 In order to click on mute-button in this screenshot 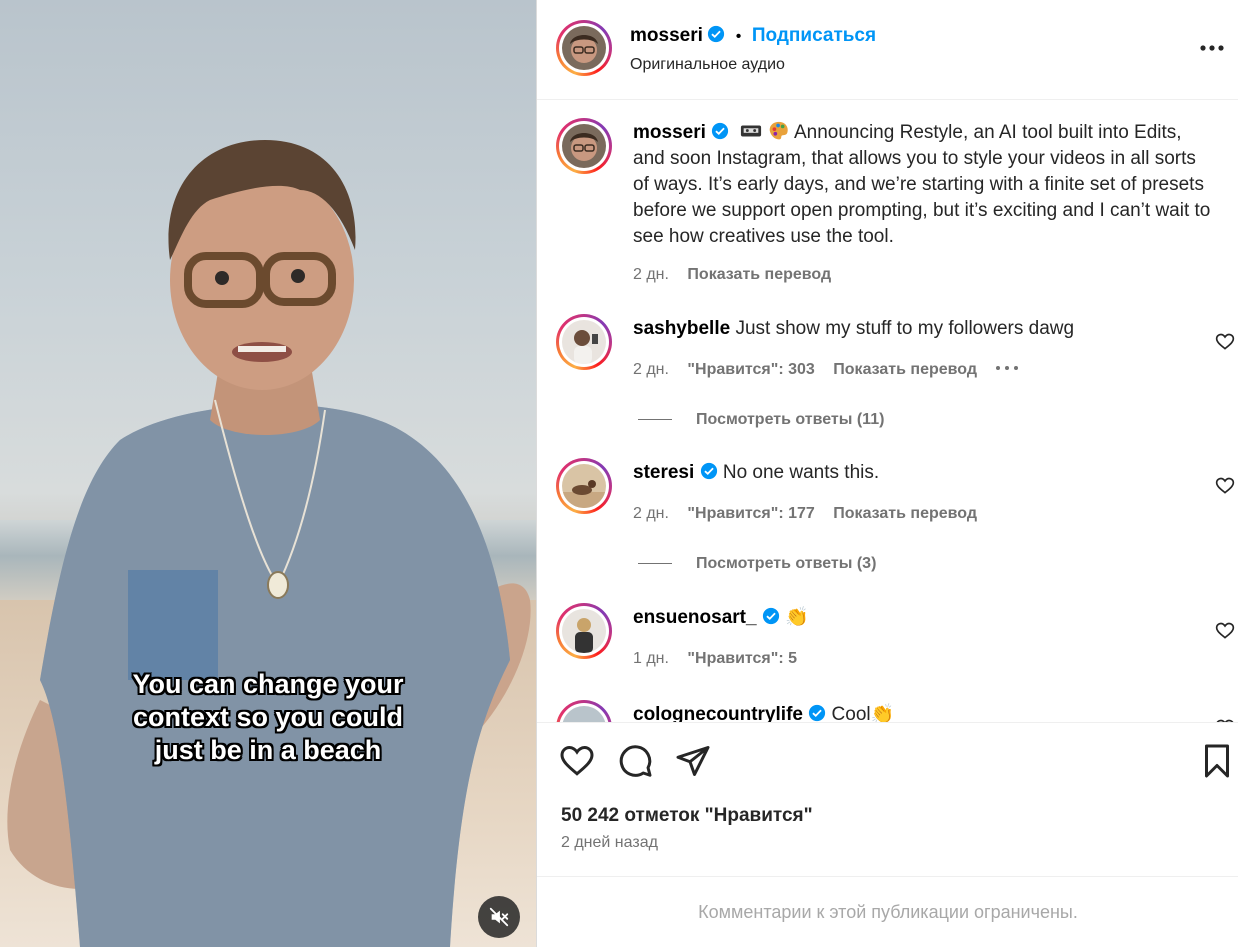, I will do `click(499, 917)`.